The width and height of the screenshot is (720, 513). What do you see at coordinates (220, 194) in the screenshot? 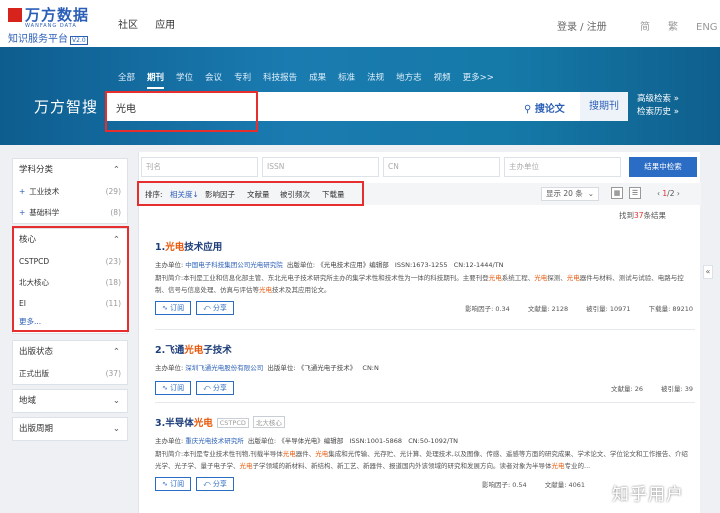
I see `sort-impact: 影响因子` at bounding box center [220, 194].